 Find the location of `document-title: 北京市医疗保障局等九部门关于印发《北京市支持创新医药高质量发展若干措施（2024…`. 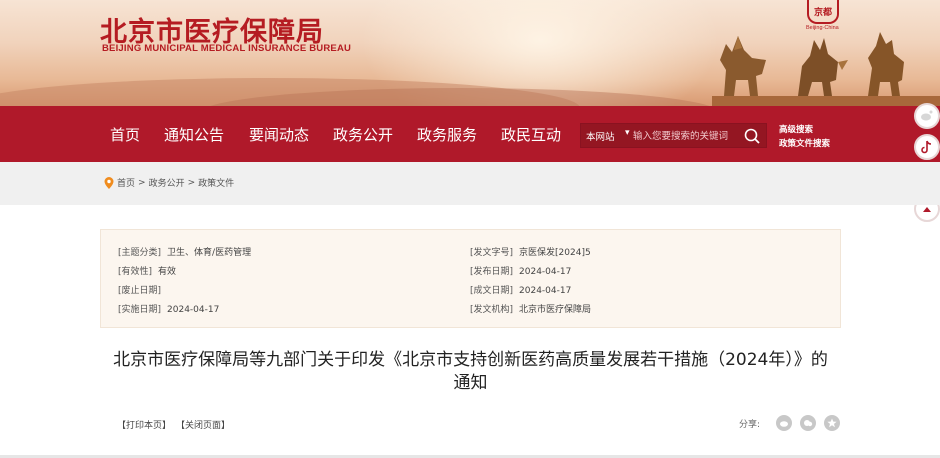

document-title: 北京市医疗保障局等九部门关于印发《北京市支持创新医药高质量发展若干措施（2024… is located at coordinates (470, 372).